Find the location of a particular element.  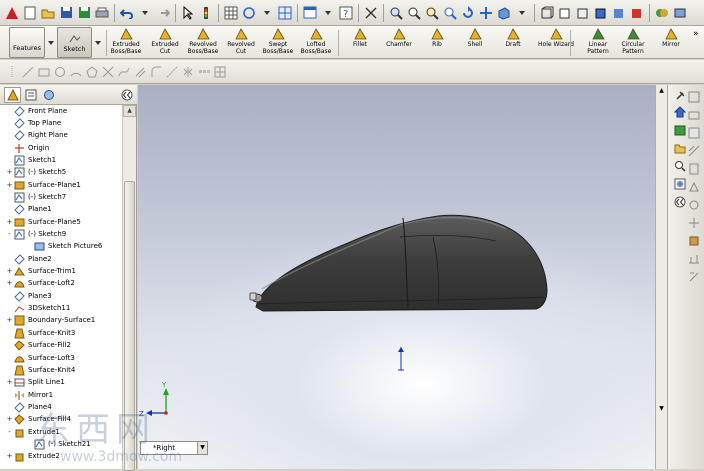

redo-icon is located at coordinates (163, 13).